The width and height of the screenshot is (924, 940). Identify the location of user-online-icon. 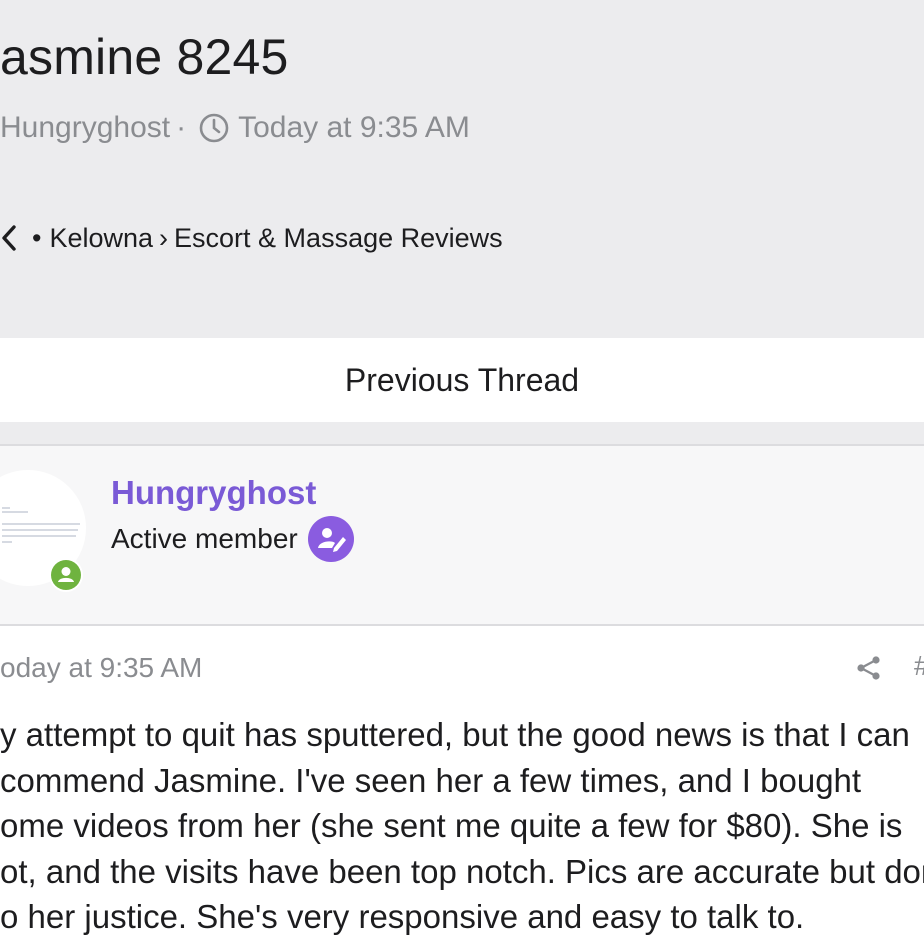
(66, 575).